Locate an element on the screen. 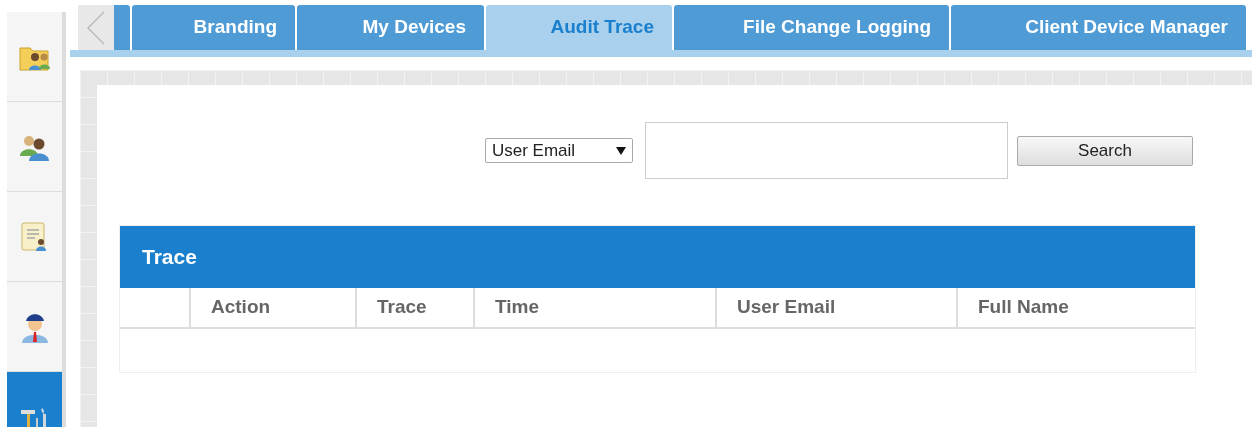  tab: My Devices is located at coordinates (390, 27).